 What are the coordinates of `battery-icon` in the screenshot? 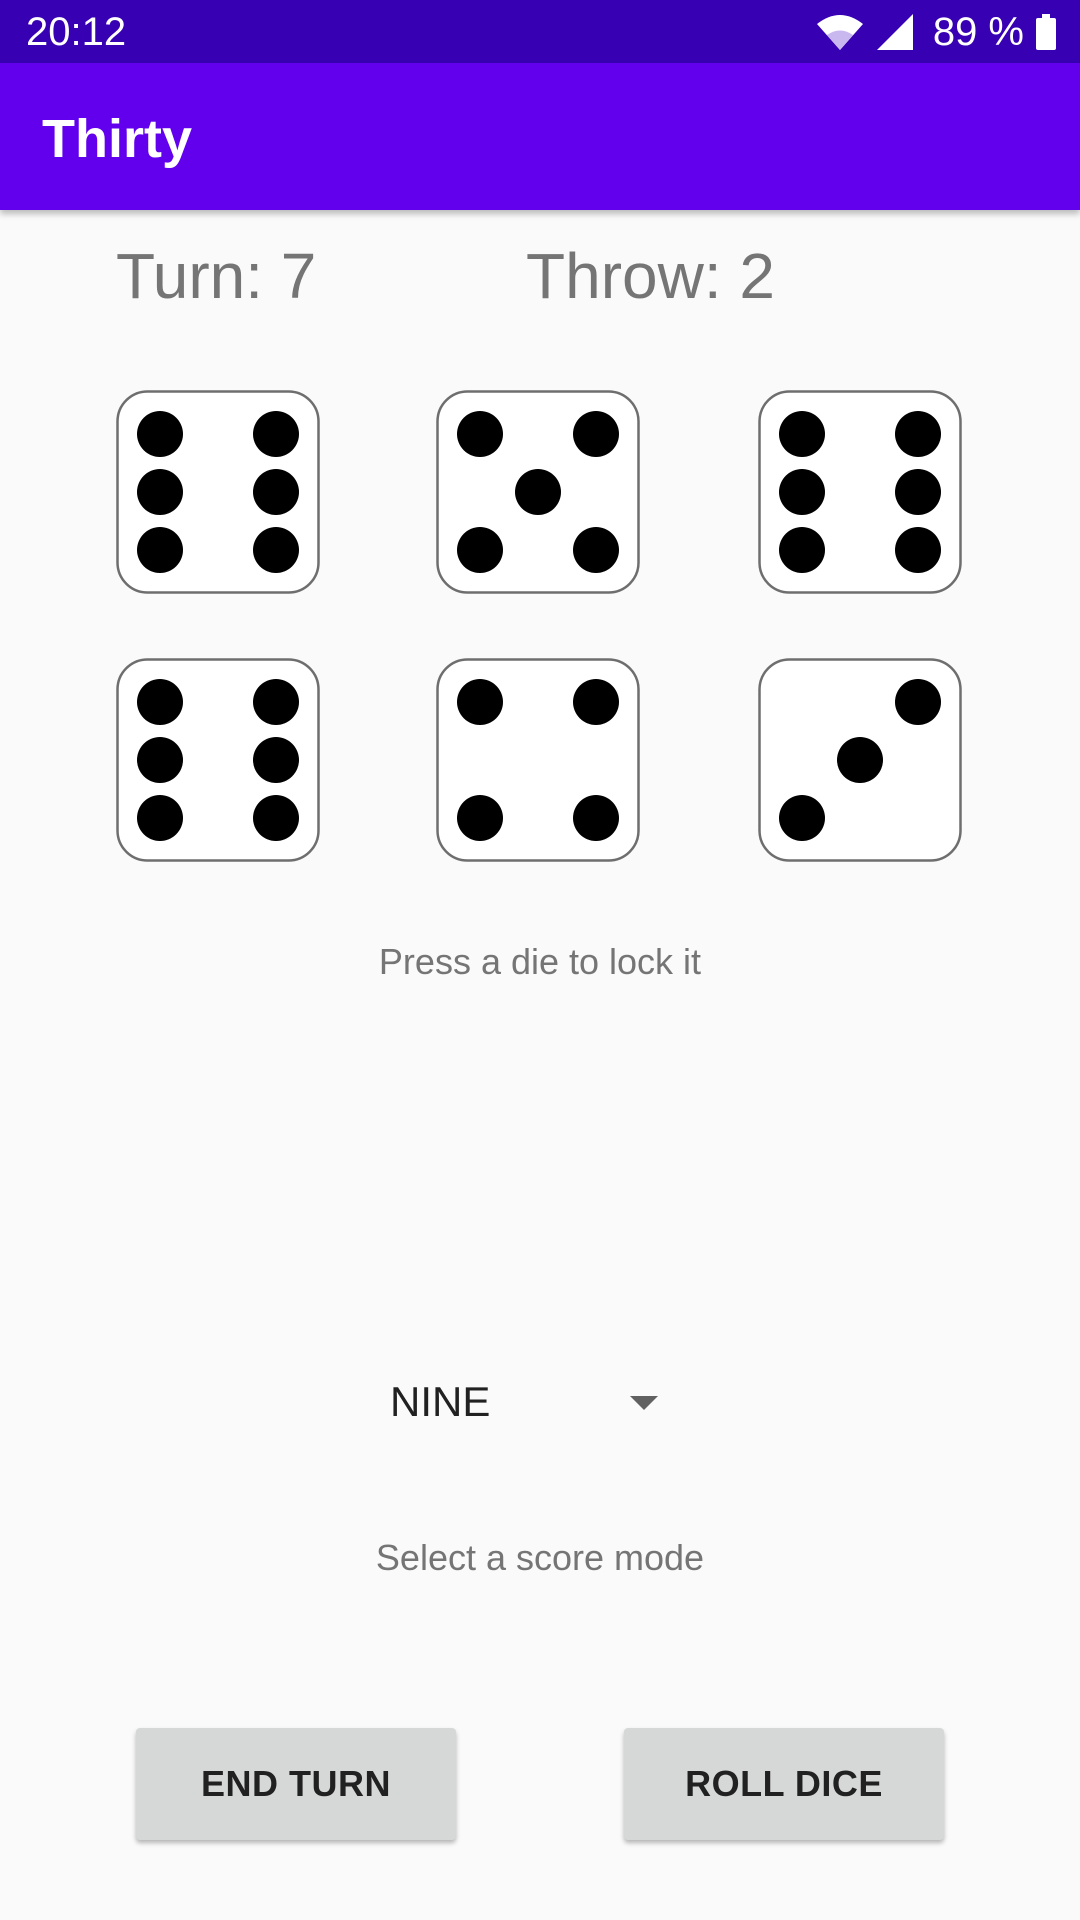 It's located at (1046, 32).